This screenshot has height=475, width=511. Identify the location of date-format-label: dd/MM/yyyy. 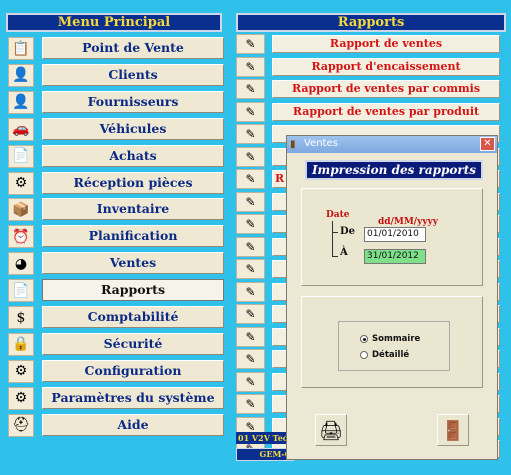
(408, 222).